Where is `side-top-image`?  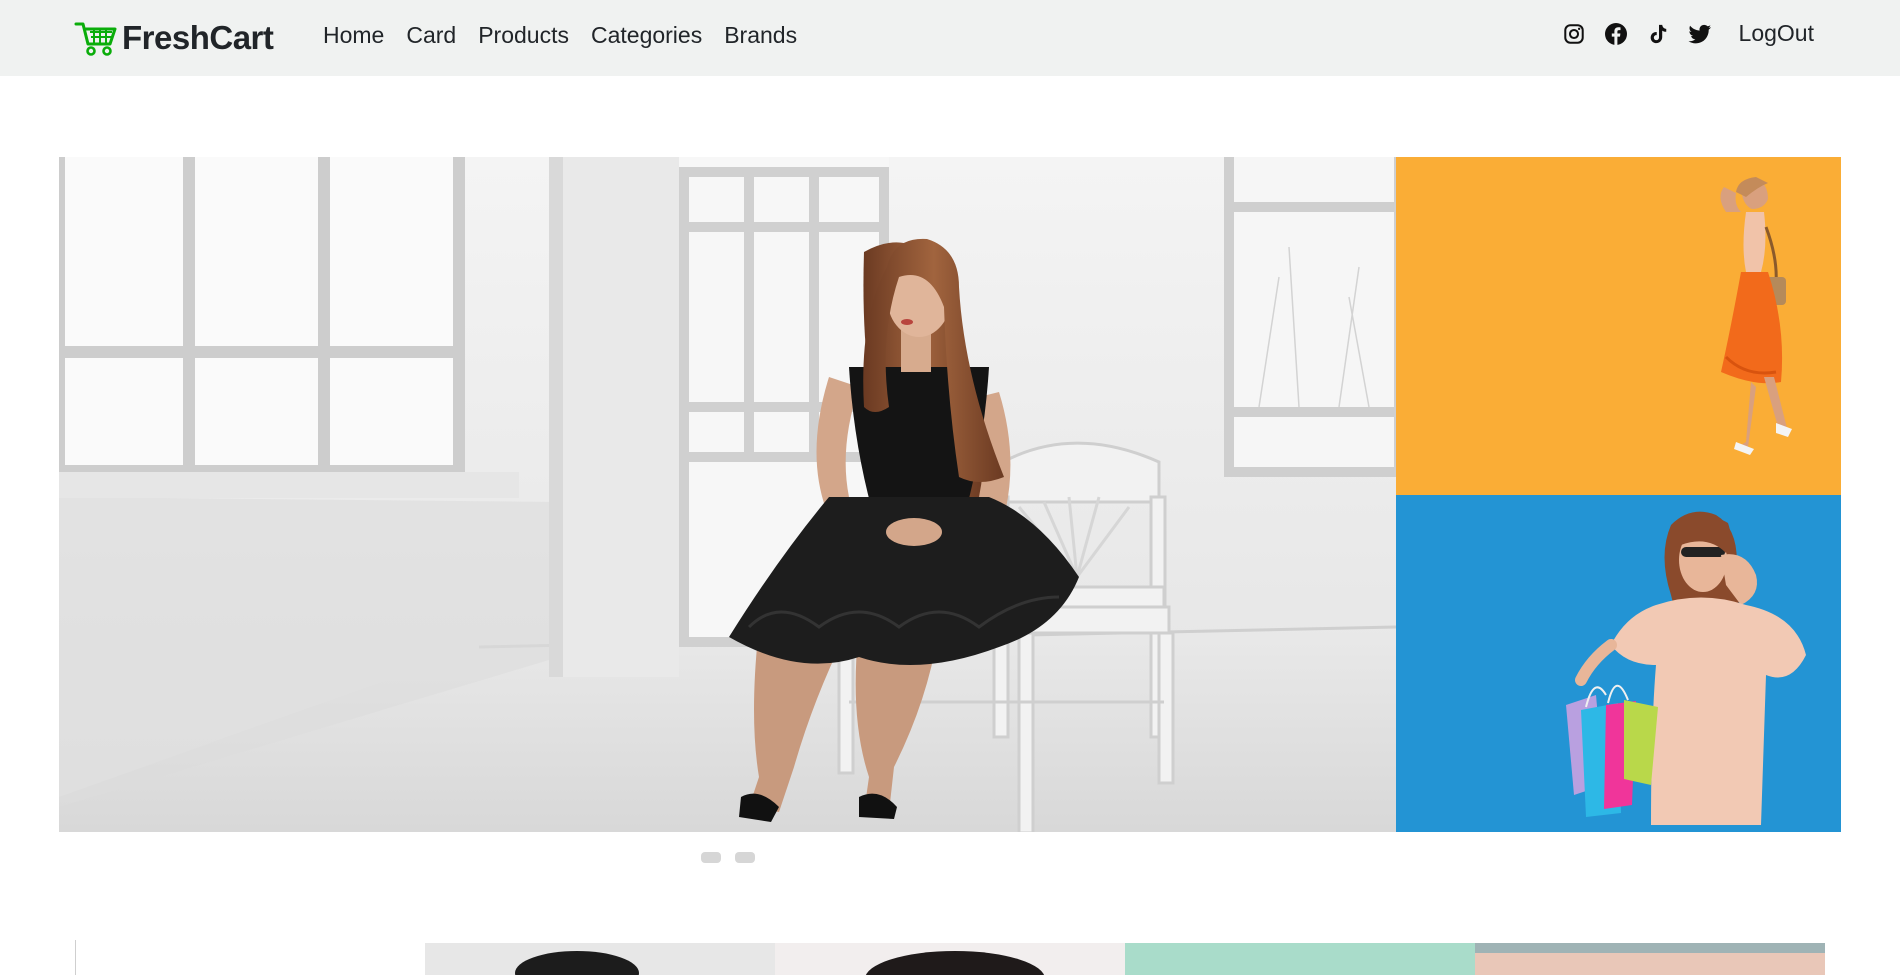
side-top-image is located at coordinates (1618, 326).